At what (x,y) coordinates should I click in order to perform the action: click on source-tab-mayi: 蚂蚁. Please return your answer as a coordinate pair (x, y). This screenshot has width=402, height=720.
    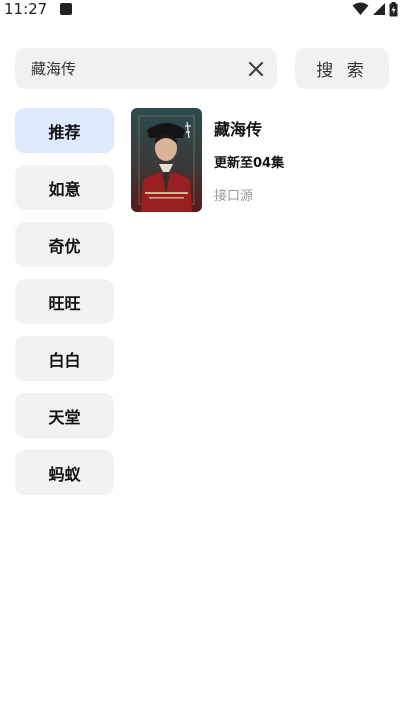
    Looking at the image, I should click on (64, 472).